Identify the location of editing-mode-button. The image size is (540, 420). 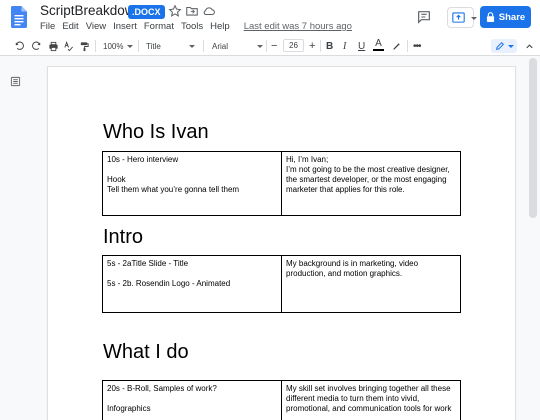
(504, 46).